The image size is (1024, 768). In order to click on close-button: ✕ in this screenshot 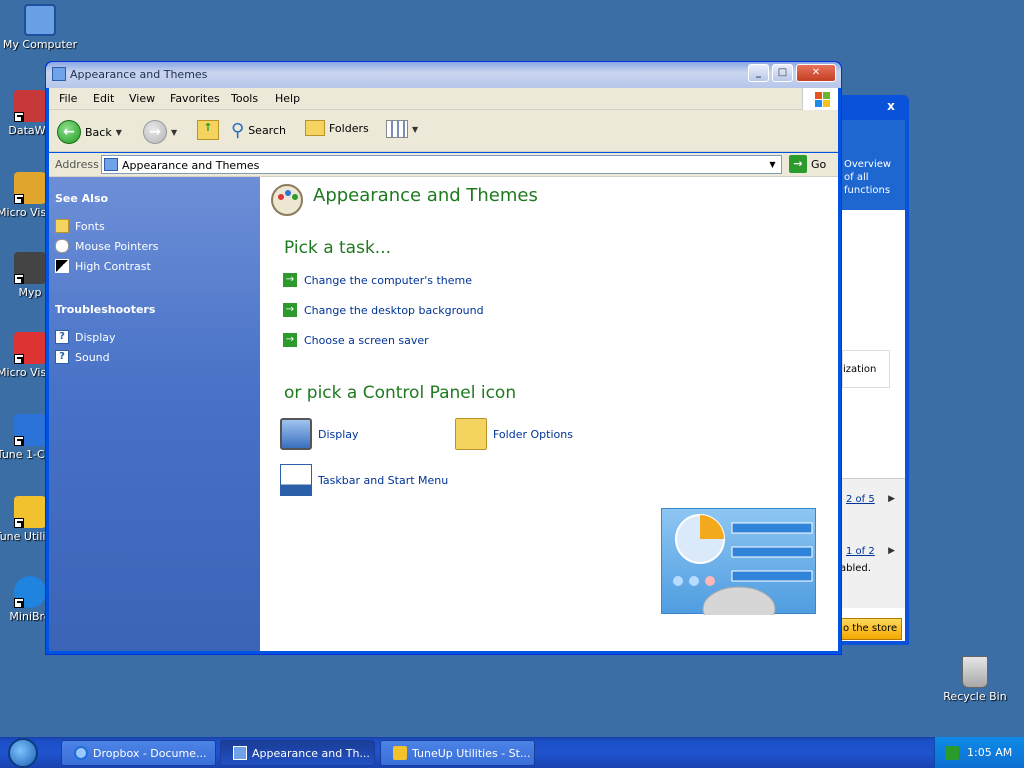, I will do `click(816, 73)`.